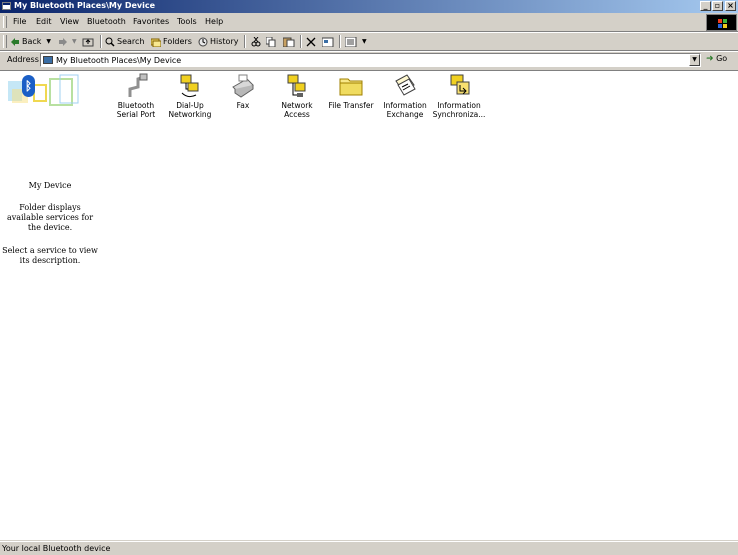  Describe the element at coordinates (369, 41) in the screenshot. I see `standard-toolbar: Back ▼ ▼ Search Folders History ▼` at that location.